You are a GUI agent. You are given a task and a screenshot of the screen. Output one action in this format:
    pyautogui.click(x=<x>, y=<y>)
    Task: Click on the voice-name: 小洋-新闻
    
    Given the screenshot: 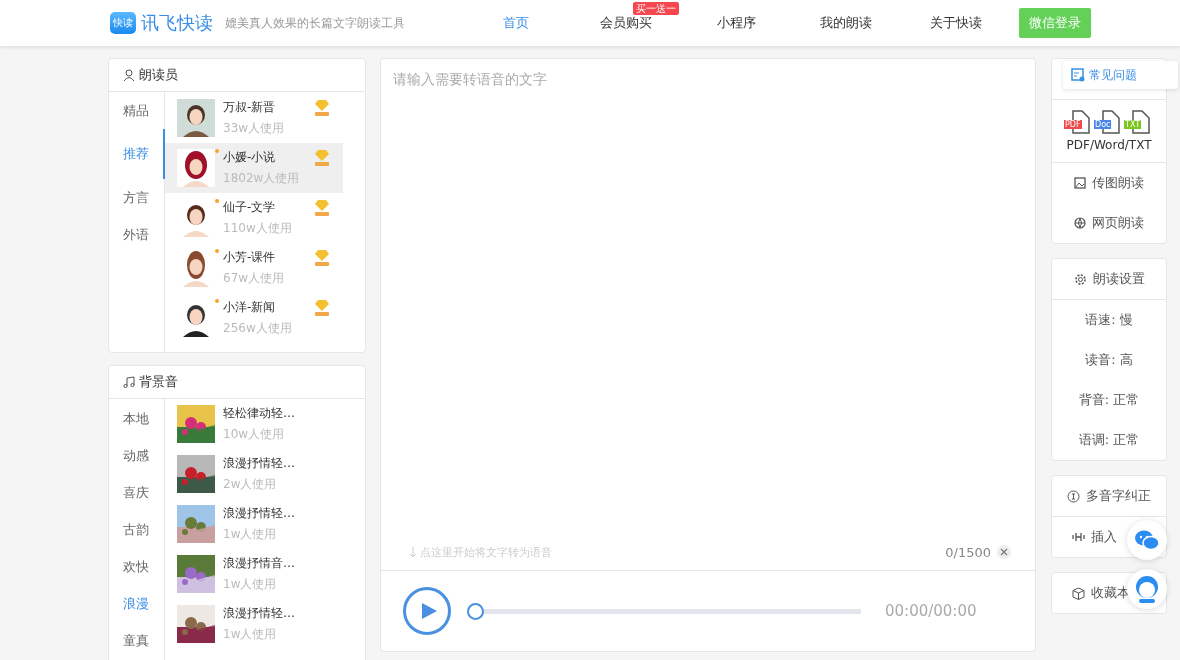 What is the action you would take?
    pyautogui.click(x=250, y=307)
    